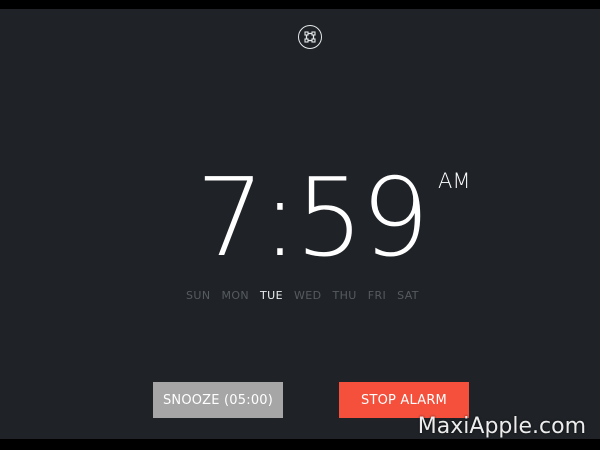 The height and width of the screenshot is (450, 600). Describe the element at coordinates (377, 296) in the screenshot. I see `day-fri: FRI` at that location.